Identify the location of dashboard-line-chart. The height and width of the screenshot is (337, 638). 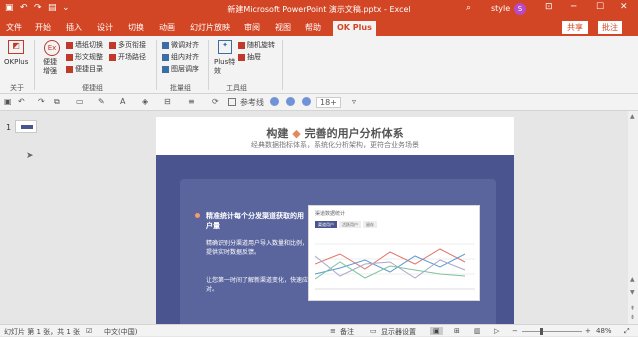
(395, 266).